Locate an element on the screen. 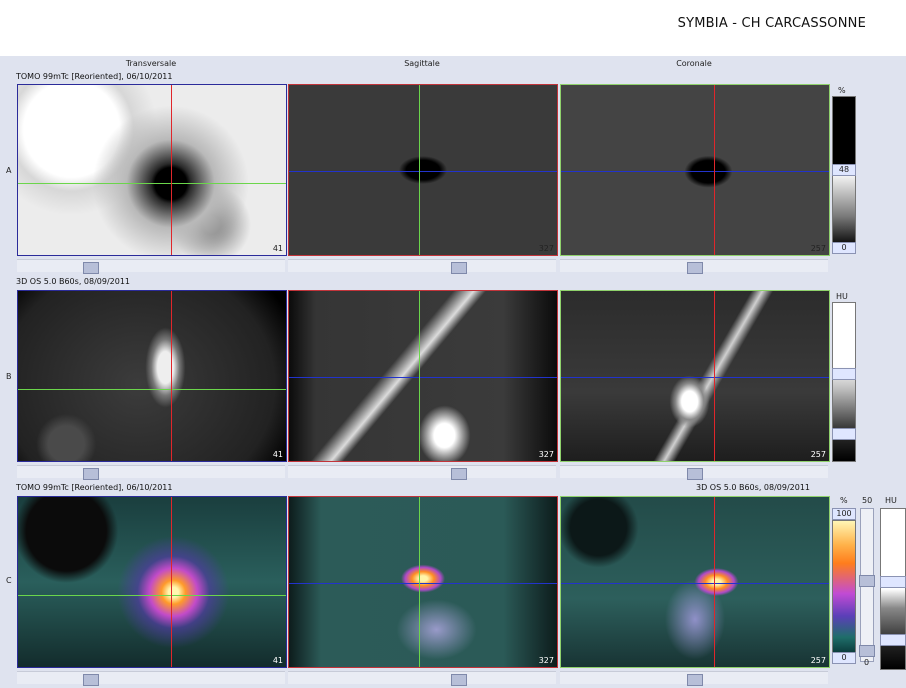 Image resolution: width=906 pixels, height=688 pixels. series-label-row-c-left: TOMO 99mTc [Reoriented], 06/10/2011 is located at coordinates (94, 487).